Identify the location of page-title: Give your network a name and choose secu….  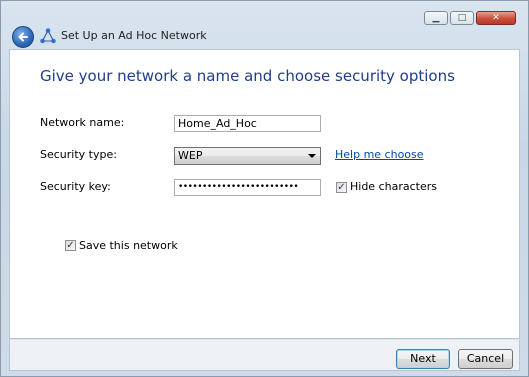
(247, 76).